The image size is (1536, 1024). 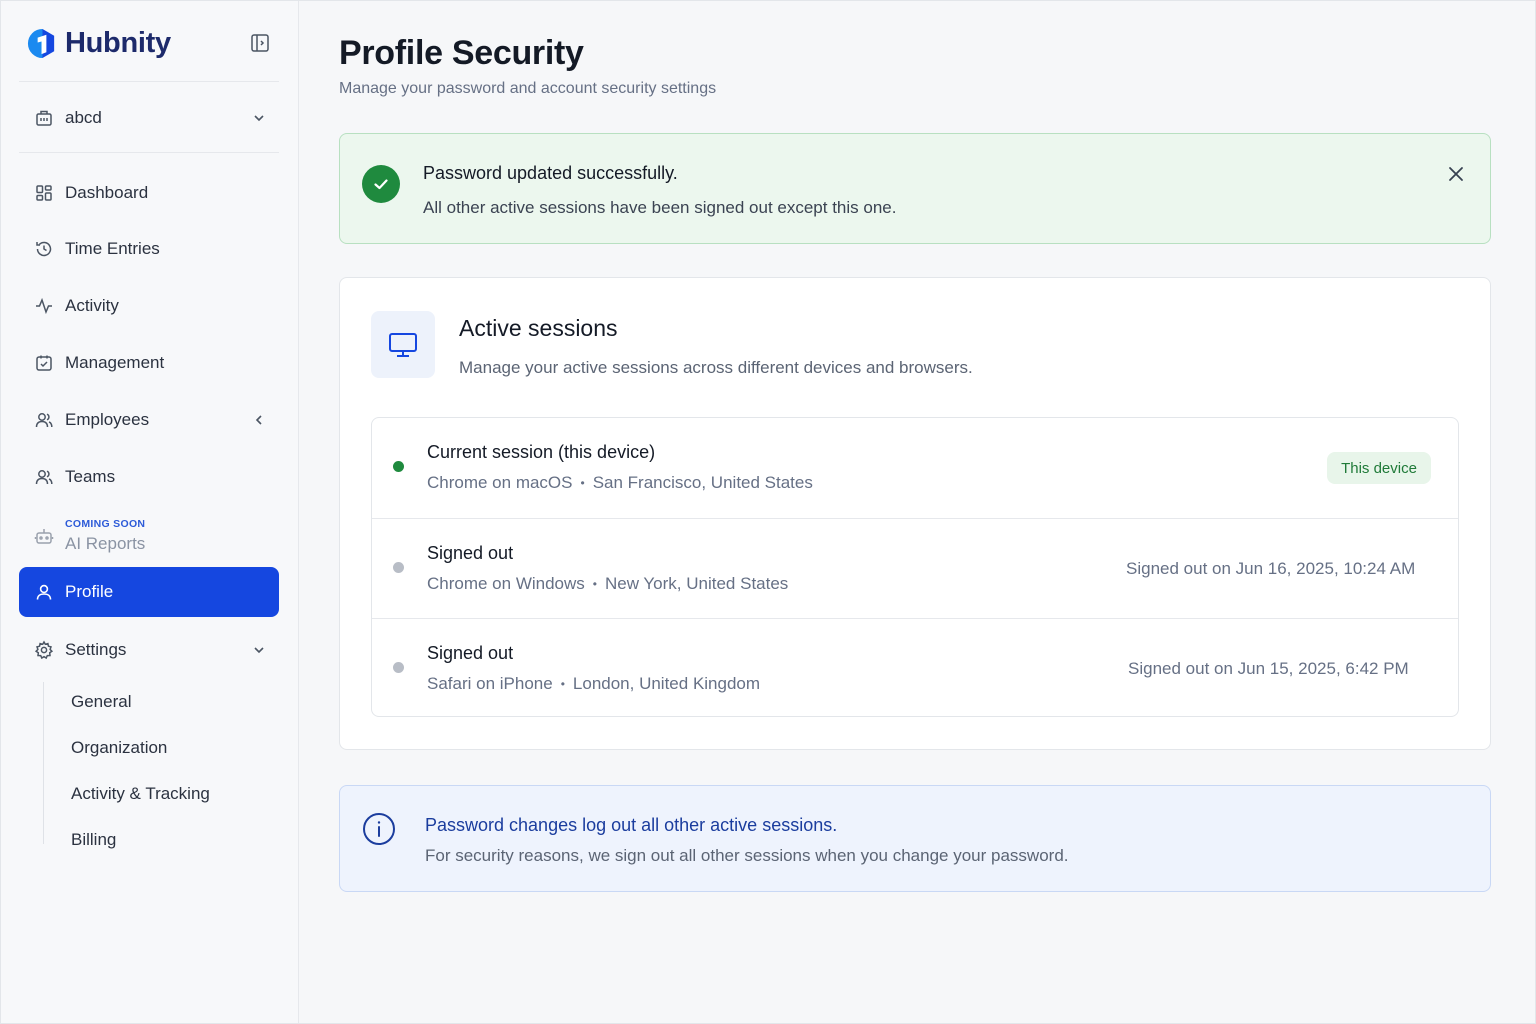 I want to click on grid-icon, so click(x=44, y=193).